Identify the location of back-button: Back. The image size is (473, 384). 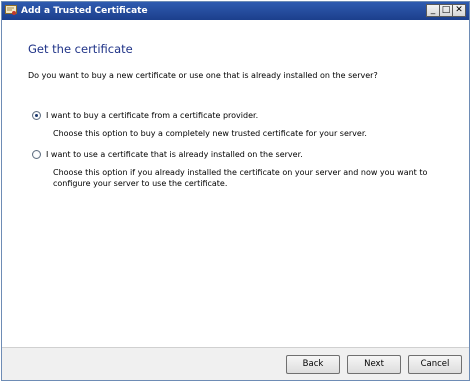
(313, 364).